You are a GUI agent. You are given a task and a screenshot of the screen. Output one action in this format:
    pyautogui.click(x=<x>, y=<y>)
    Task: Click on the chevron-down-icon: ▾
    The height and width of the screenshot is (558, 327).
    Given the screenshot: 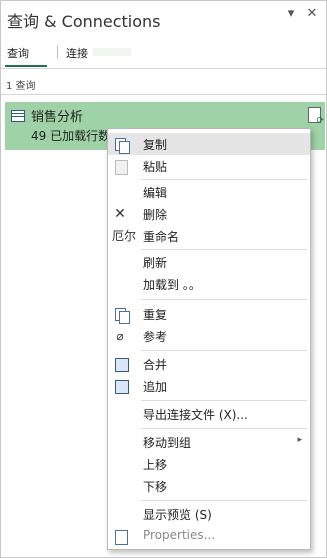 What is the action you would take?
    pyautogui.click(x=291, y=14)
    